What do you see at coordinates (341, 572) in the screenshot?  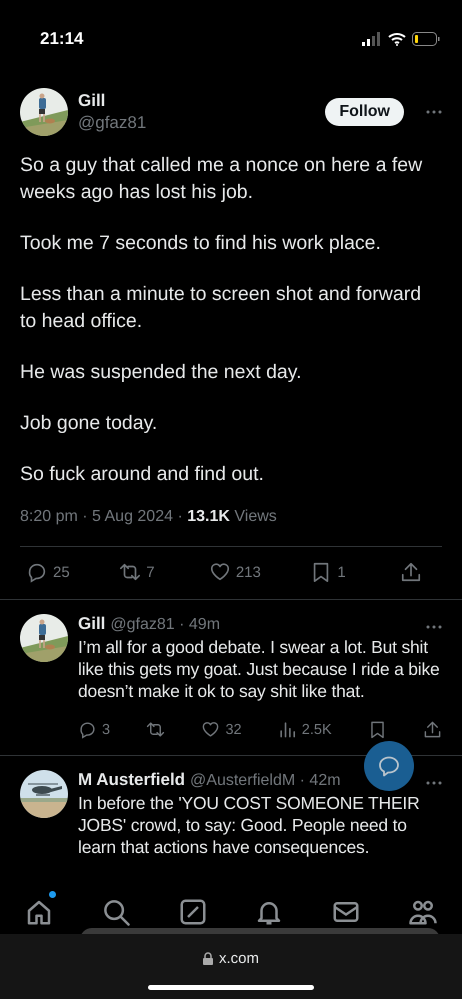 I see `action-count: 1` at bounding box center [341, 572].